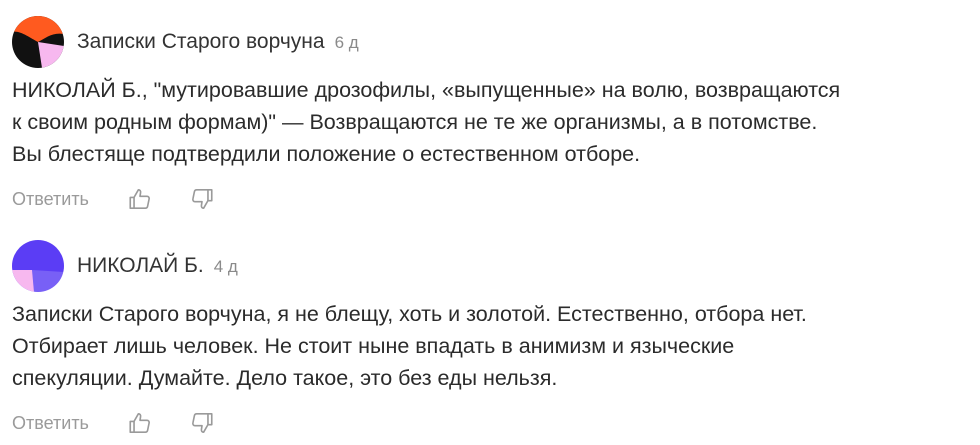  I want to click on comment-timestamp: 6 д, so click(346, 42).